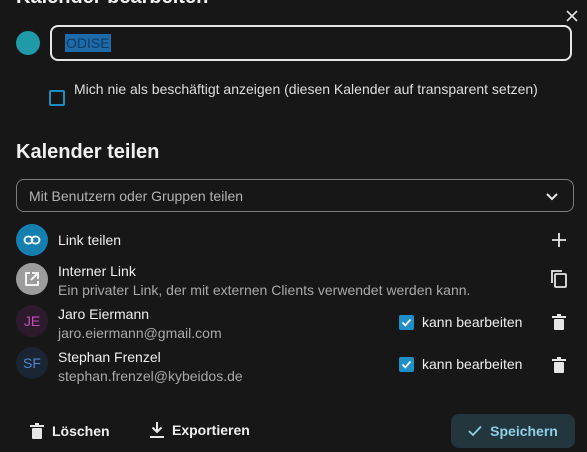  Describe the element at coordinates (140, 333) in the screenshot. I see `user-email: jaro.eiermann@gmail.com` at that location.